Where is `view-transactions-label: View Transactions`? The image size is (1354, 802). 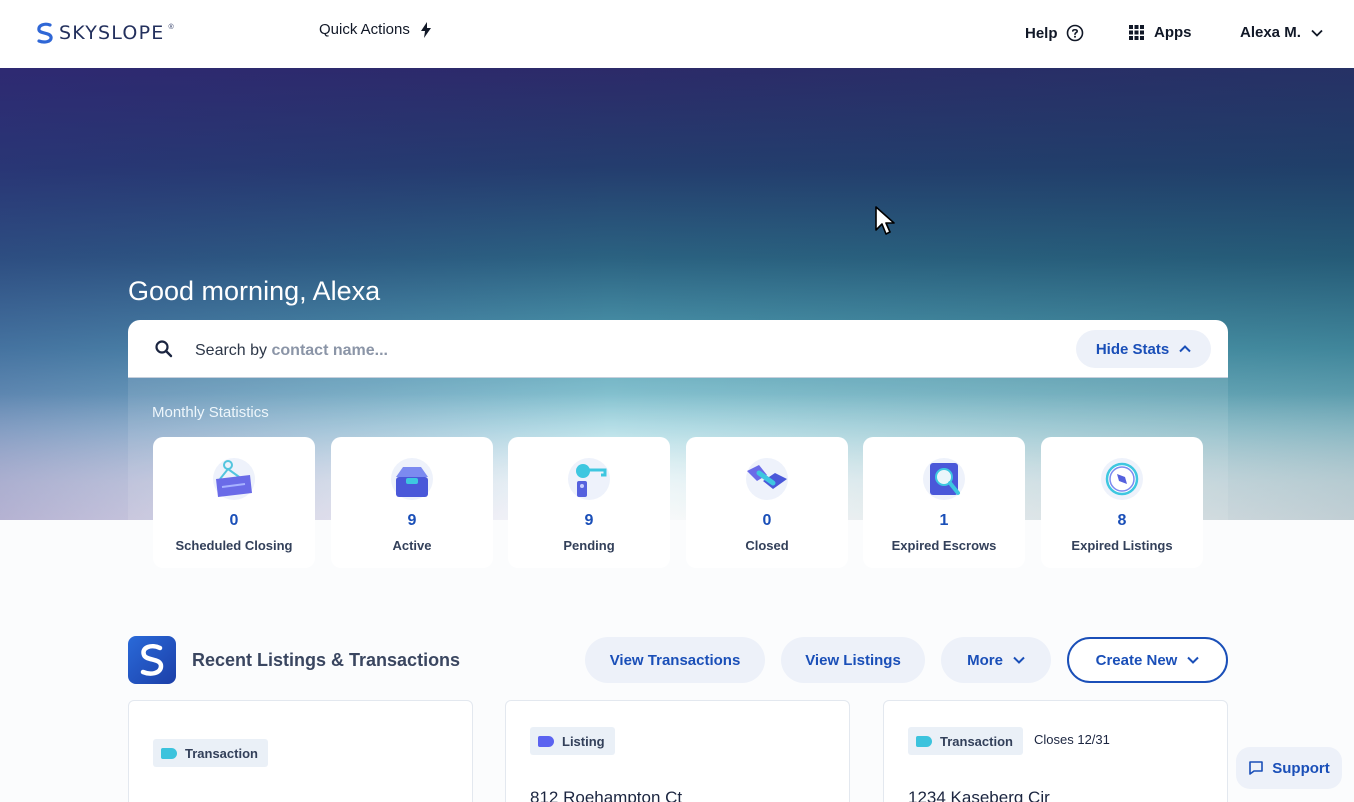 view-transactions-label: View Transactions is located at coordinates (675, 660).